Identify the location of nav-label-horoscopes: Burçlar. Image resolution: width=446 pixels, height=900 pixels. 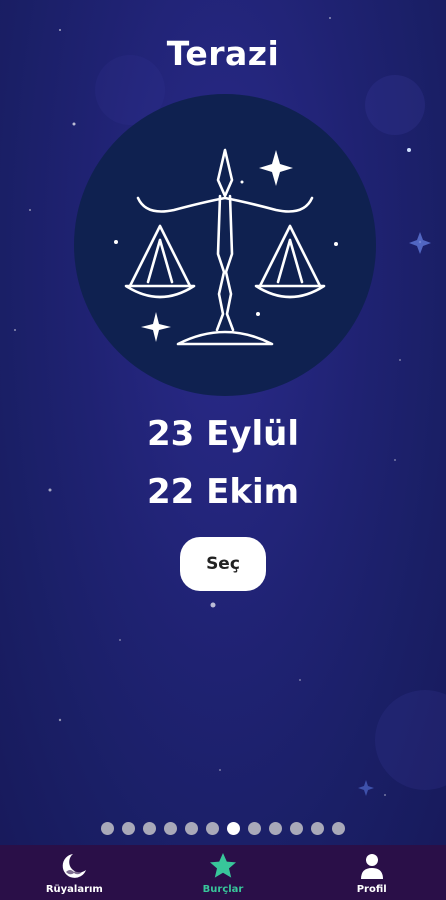
(223, 889).